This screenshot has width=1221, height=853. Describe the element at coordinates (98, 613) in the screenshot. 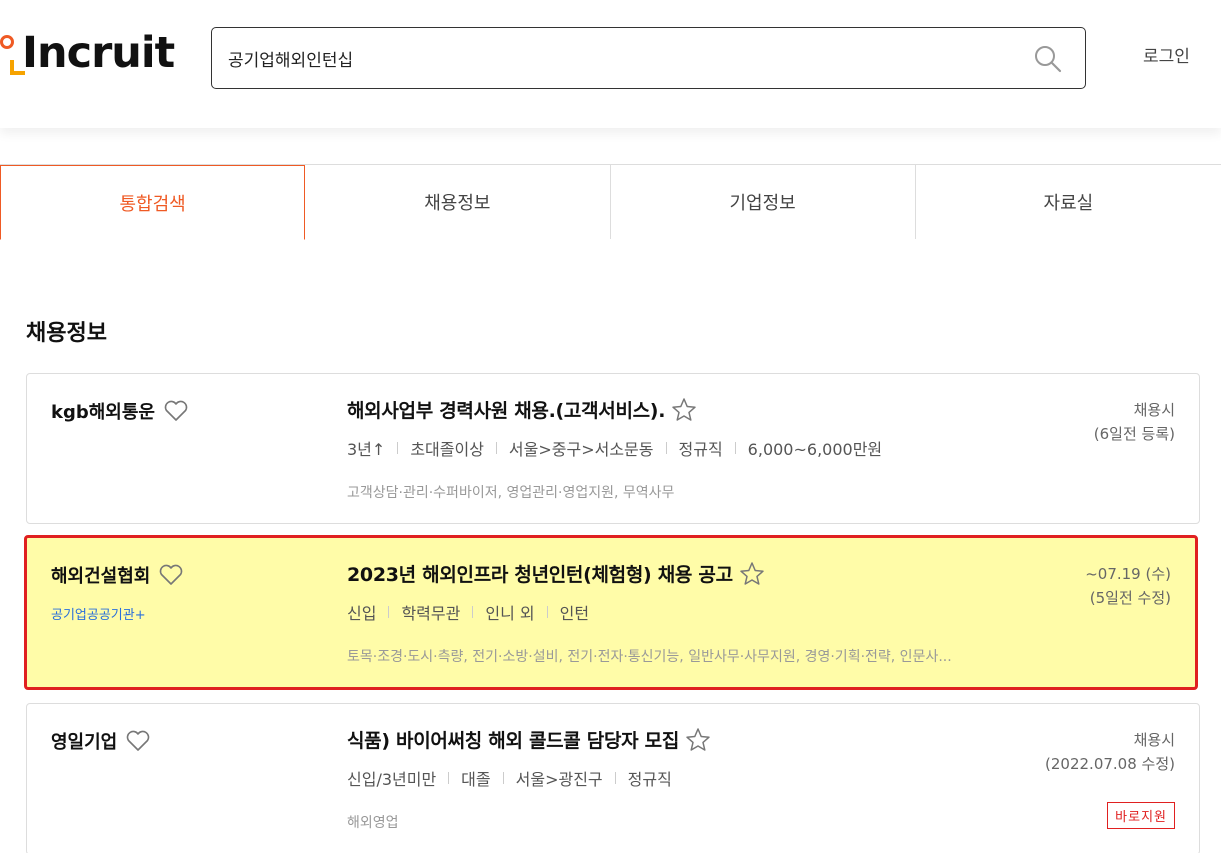

I see `public-company-badge: 공기업공공기관+` at that location.